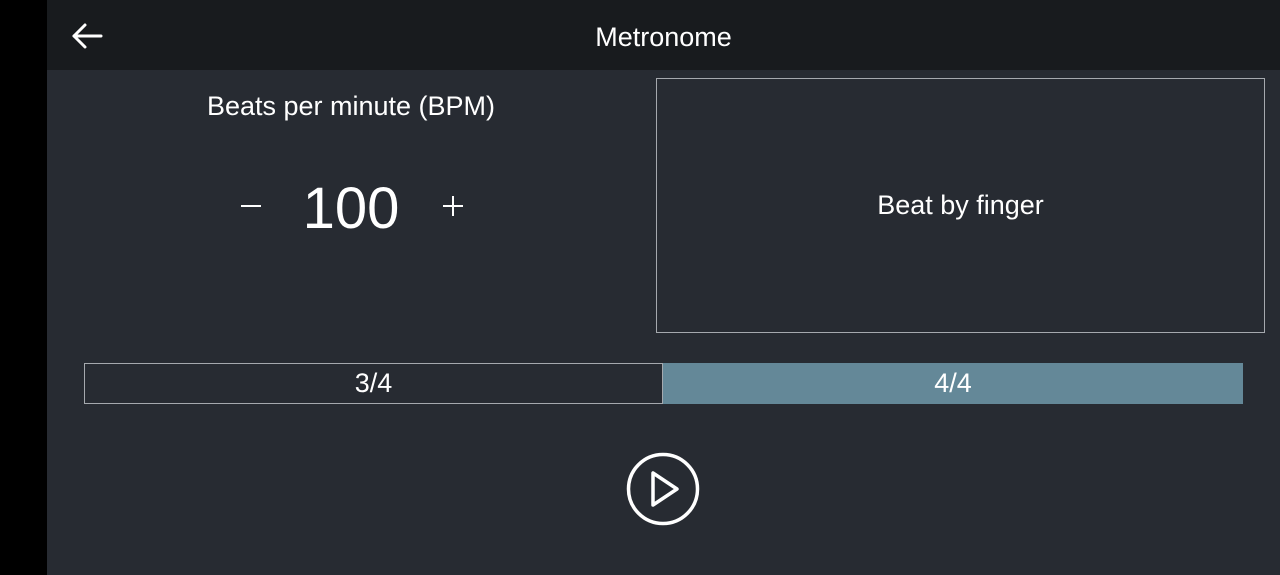  I want to click on bpm-increment-button, so click(453, 206).